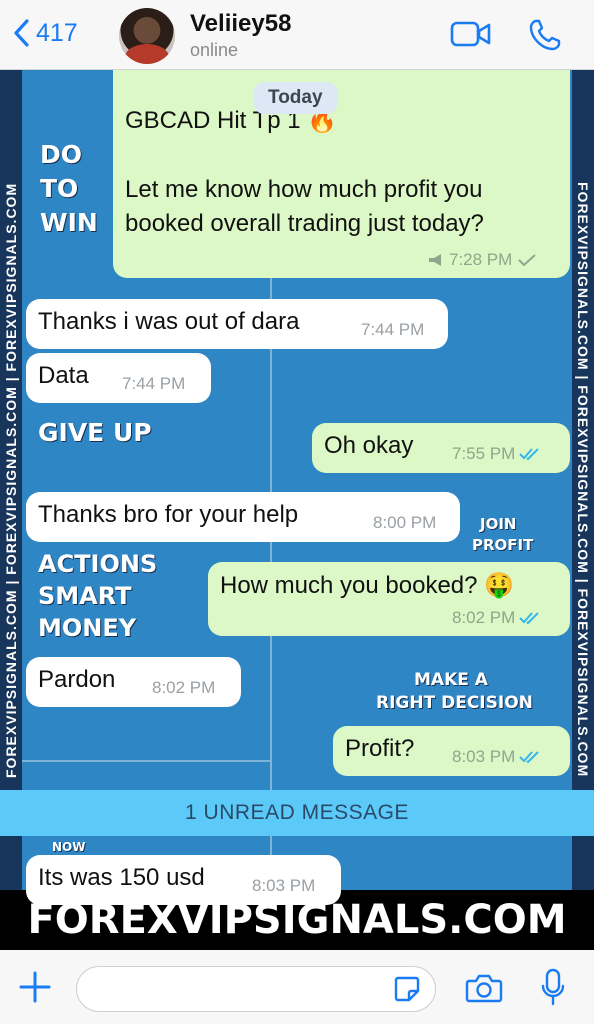 Image resolution: width=594 pixels, height=1024 pixels. I want to click on message-text: How much you booked? 🤑, so click(367, 585).